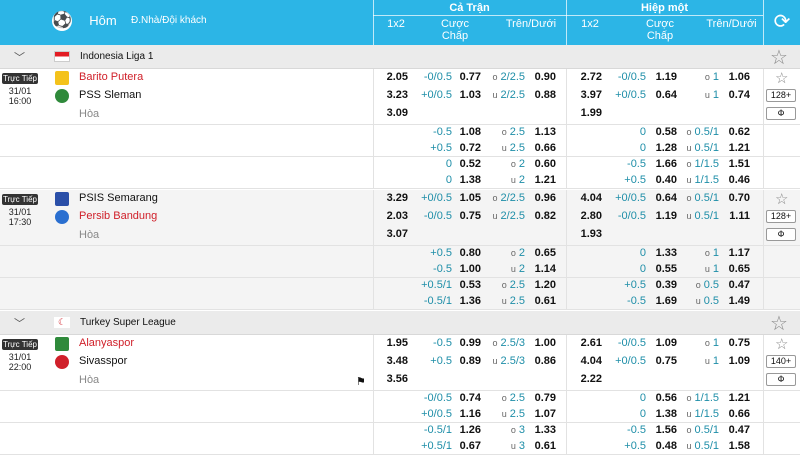 The image size is (800, 461). Describe the element at coordinates (111, 77) in the screenshot. I see `home-team-name: Barito Putera` at that location.